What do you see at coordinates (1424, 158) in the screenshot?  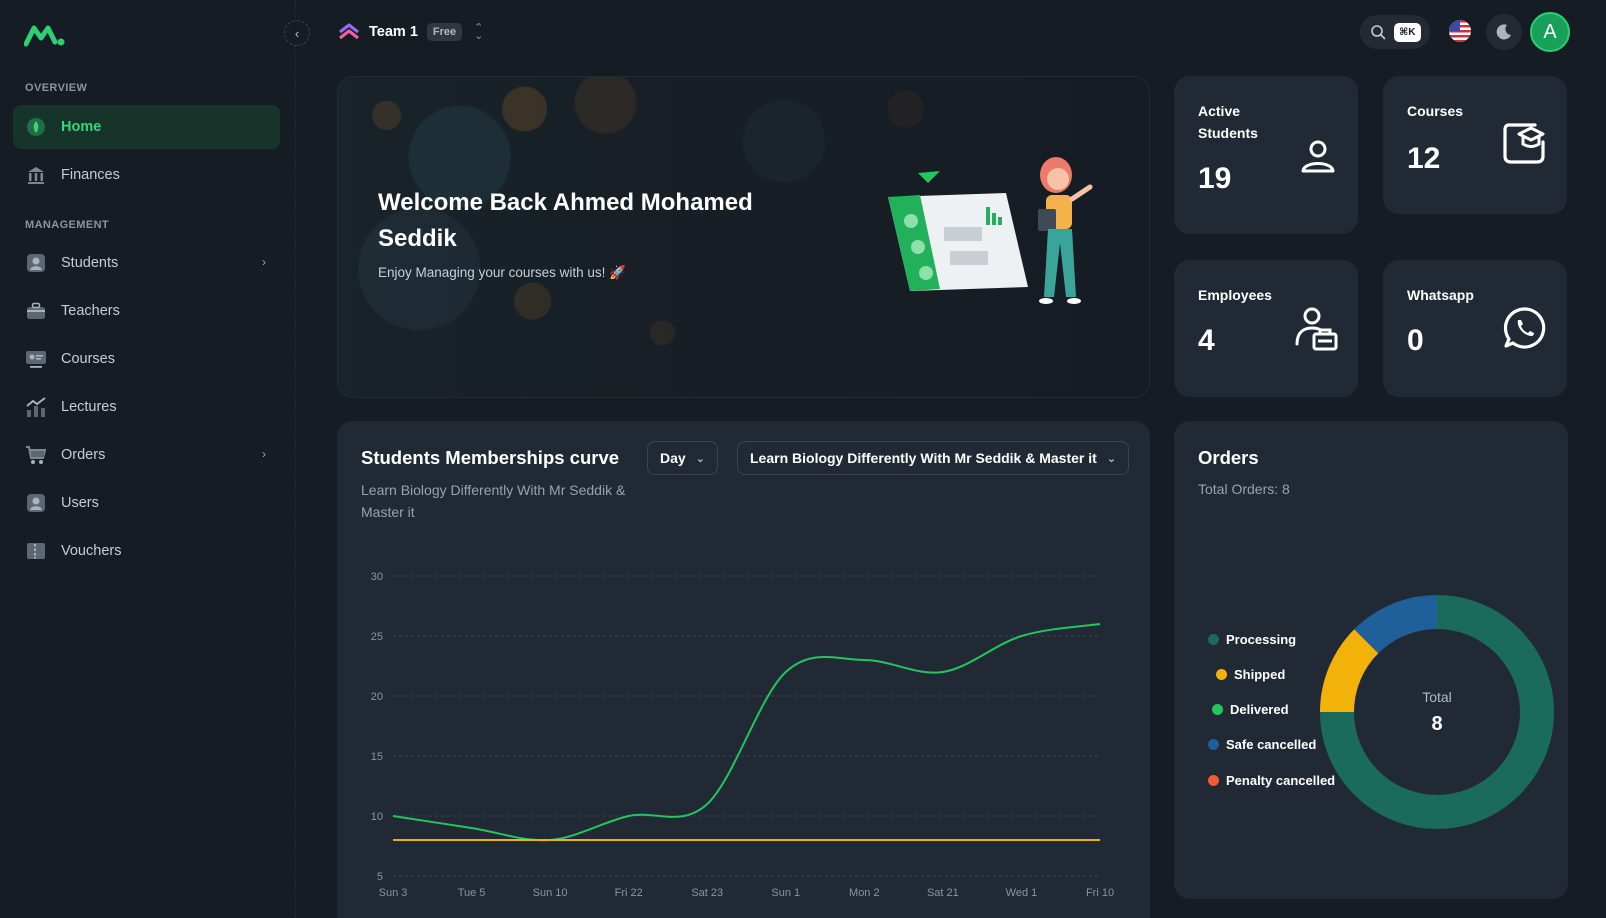 I see `stat-value: 12` at bounding box center [1424, 158].